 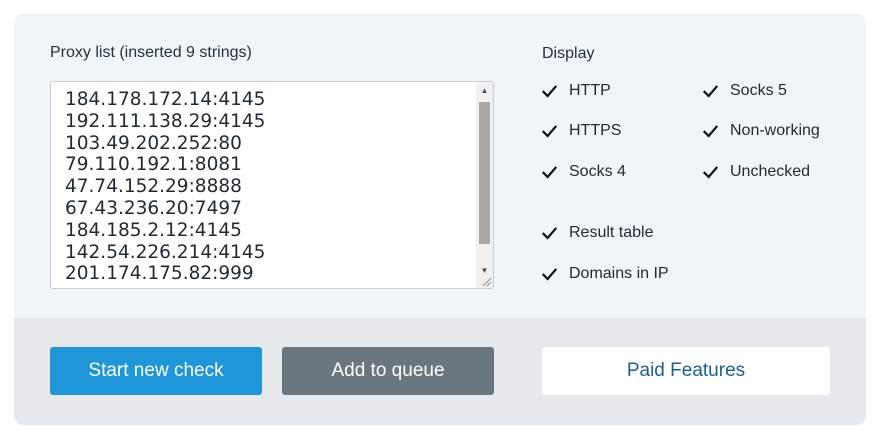 I want to click on option-result-table: Result table, so click(x=598, y=233).